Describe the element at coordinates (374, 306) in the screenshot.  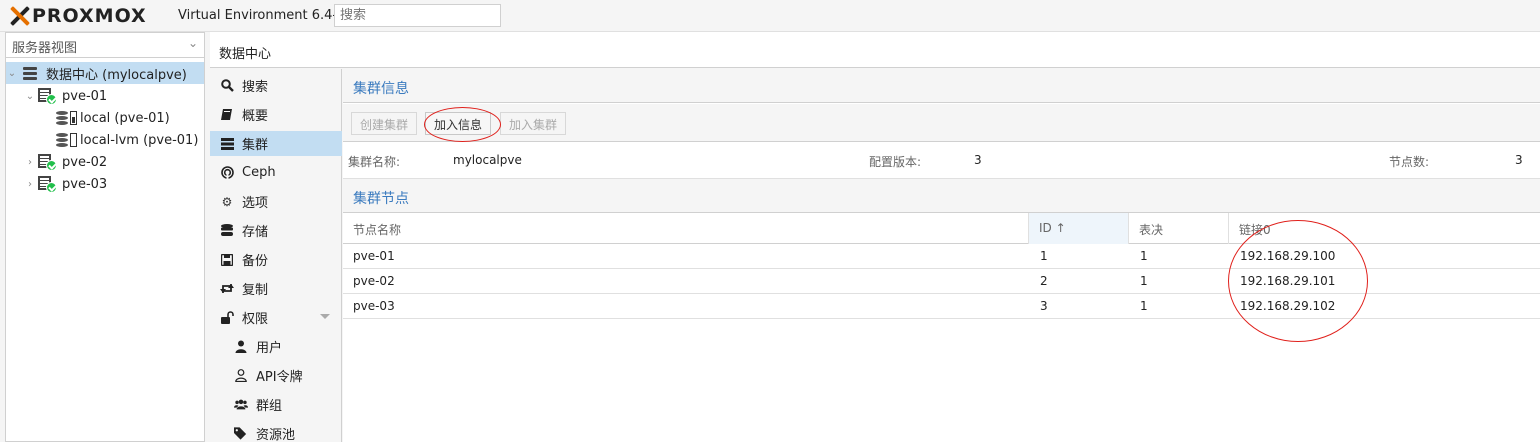
I see `cell-node-name: pve-03` at that location.